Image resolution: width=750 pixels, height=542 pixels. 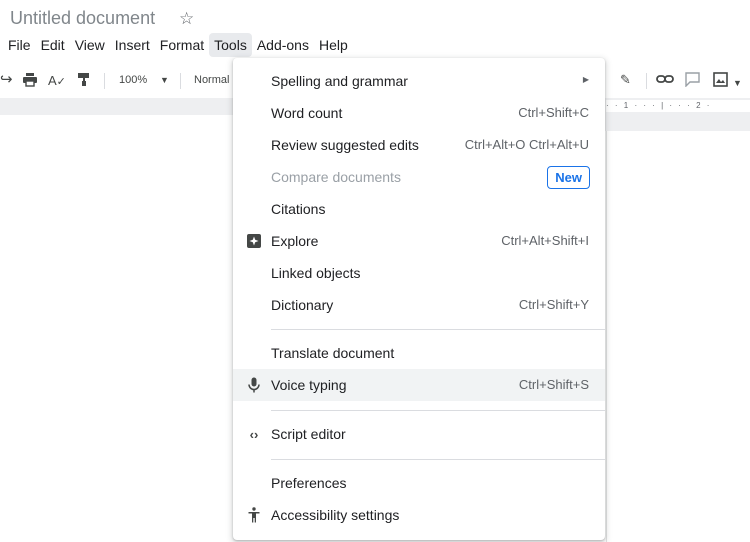 What do you see at coordinates (692, 81) in the screenshot?
I see `comment-icon` at bounding box center [692, 81].